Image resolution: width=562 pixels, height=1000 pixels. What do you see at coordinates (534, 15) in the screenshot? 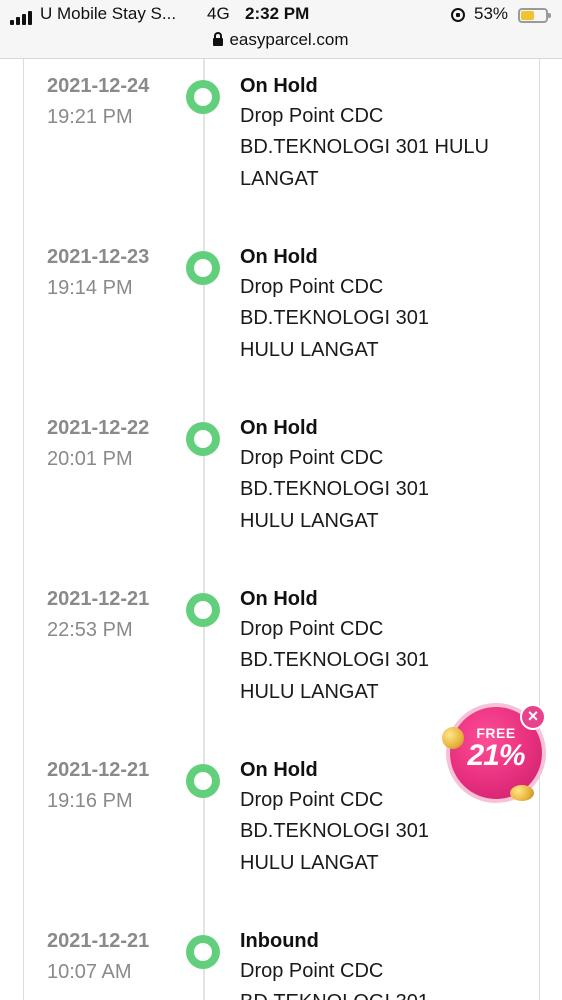
I see `battery-icon` at bounding box center [534, 15].